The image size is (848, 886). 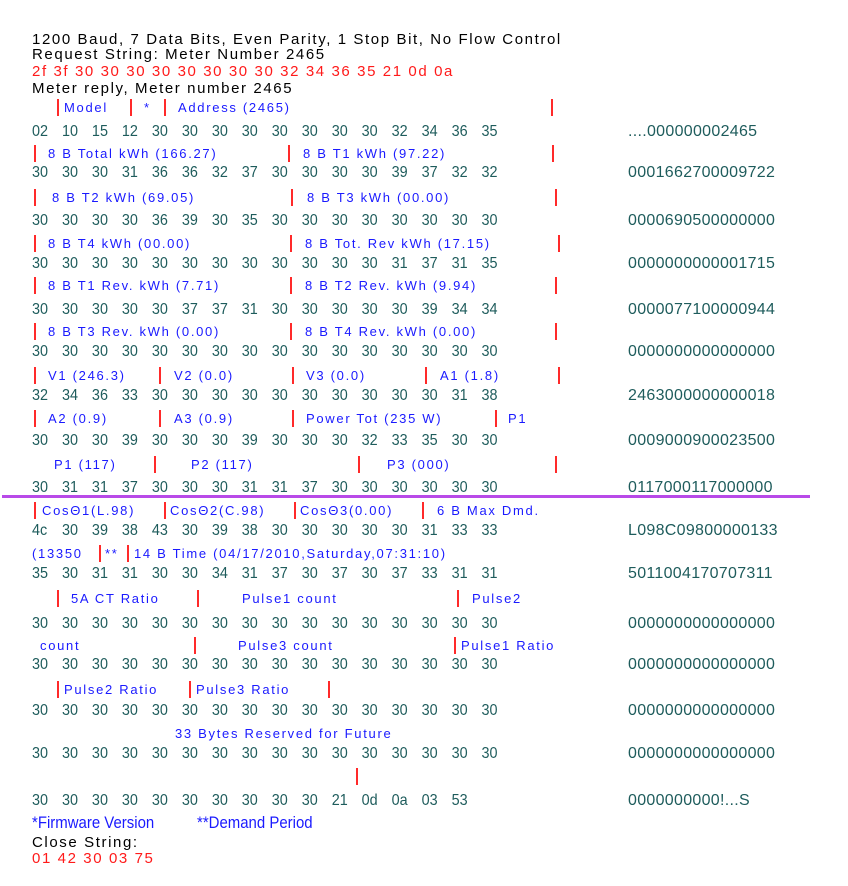 What do you see at coordinates (347, 510) in the screenshot?
I see `field-label: CosΘ3(0.00)` at bounding box center [347, 510].